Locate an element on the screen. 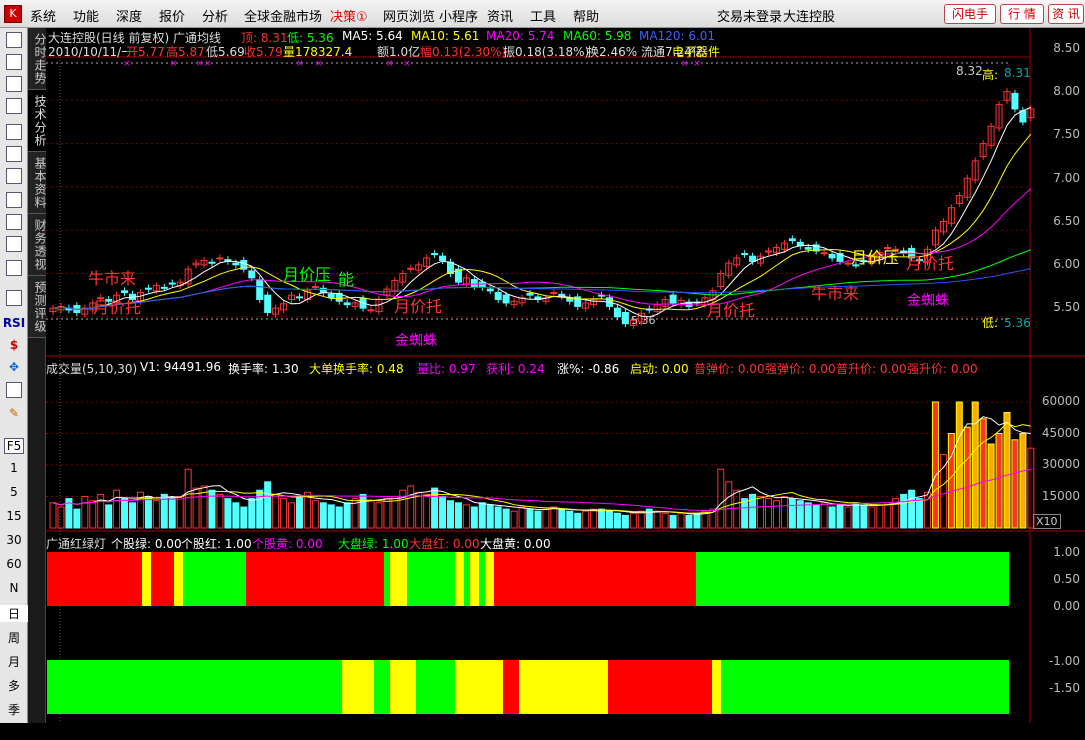 Image resolution: width=1085 pixels, height=740 pixels. volume-unit-badge: X10 is located at coordinates (1047, 521).